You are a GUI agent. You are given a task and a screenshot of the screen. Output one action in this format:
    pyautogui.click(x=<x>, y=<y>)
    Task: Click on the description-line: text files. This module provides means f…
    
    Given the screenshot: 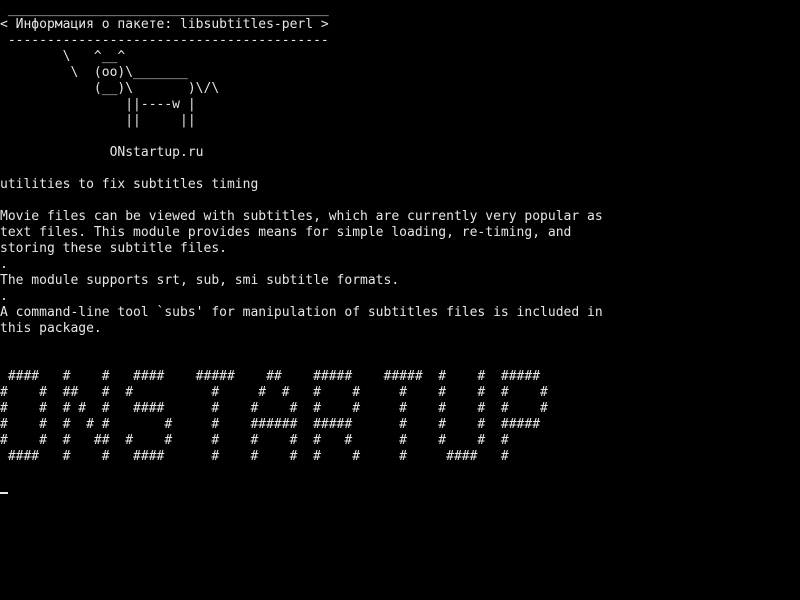 What is the action you would take?
    pyautogui.click(x=286, y=232)
    